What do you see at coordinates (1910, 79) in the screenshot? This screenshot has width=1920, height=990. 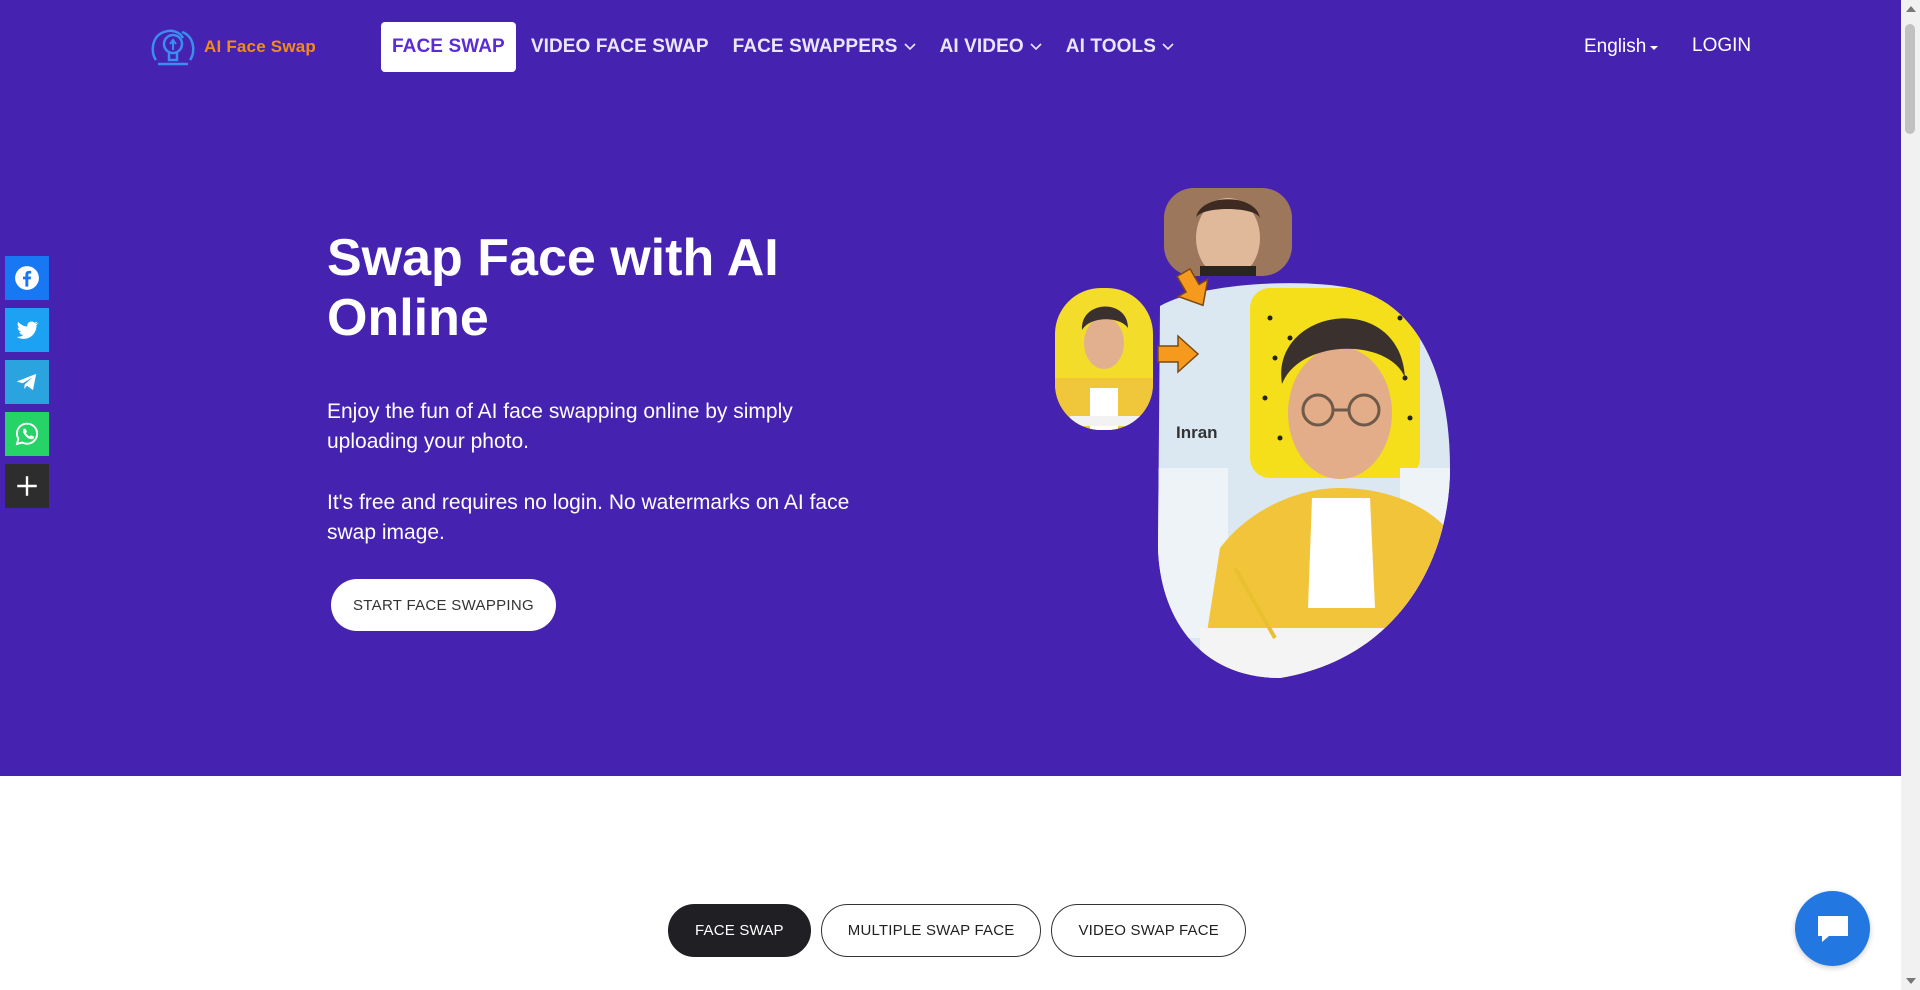 I see `scrollbar-thumb` at bounding box center [1910, 79].